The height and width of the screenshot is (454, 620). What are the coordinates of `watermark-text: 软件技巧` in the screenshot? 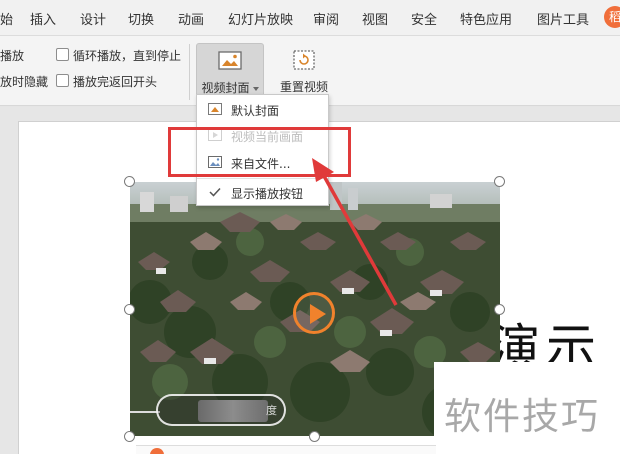 It's located at (522, 416).